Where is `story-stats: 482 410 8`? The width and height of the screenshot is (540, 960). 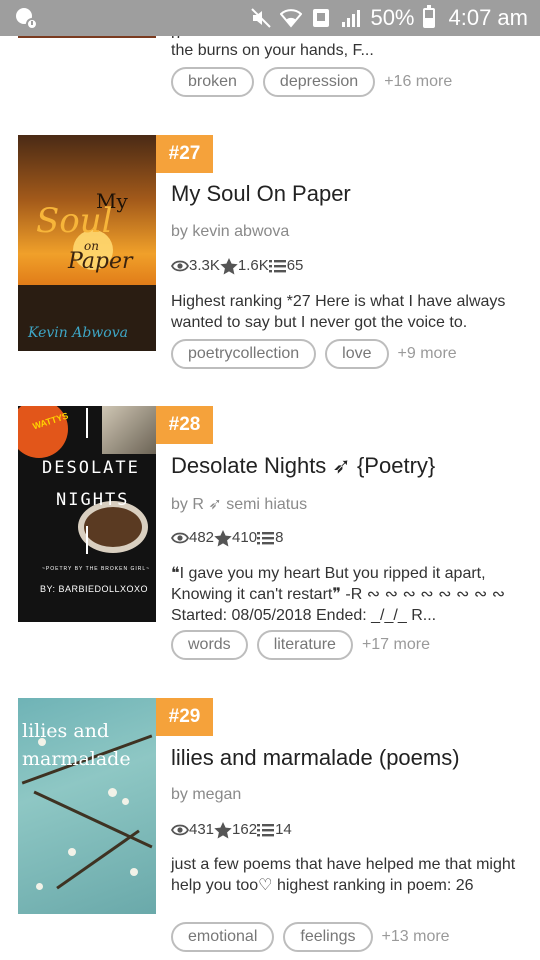 story-stats: 482 410 8 is located at coordinates (227, 538).